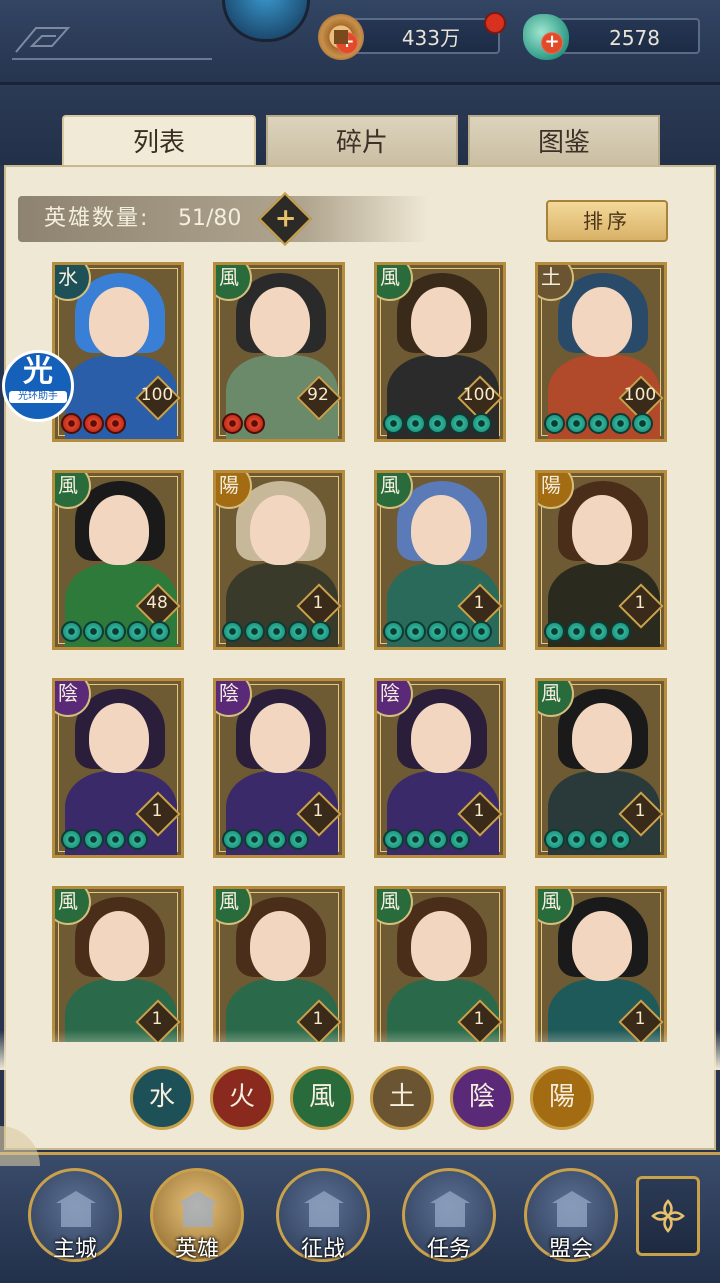 This screenshot has height=1283, width=720. What do you see at coordinates (279, 352) in the screenshot?
I see `hero-card: 風 92` at bounding box center [279, 352].